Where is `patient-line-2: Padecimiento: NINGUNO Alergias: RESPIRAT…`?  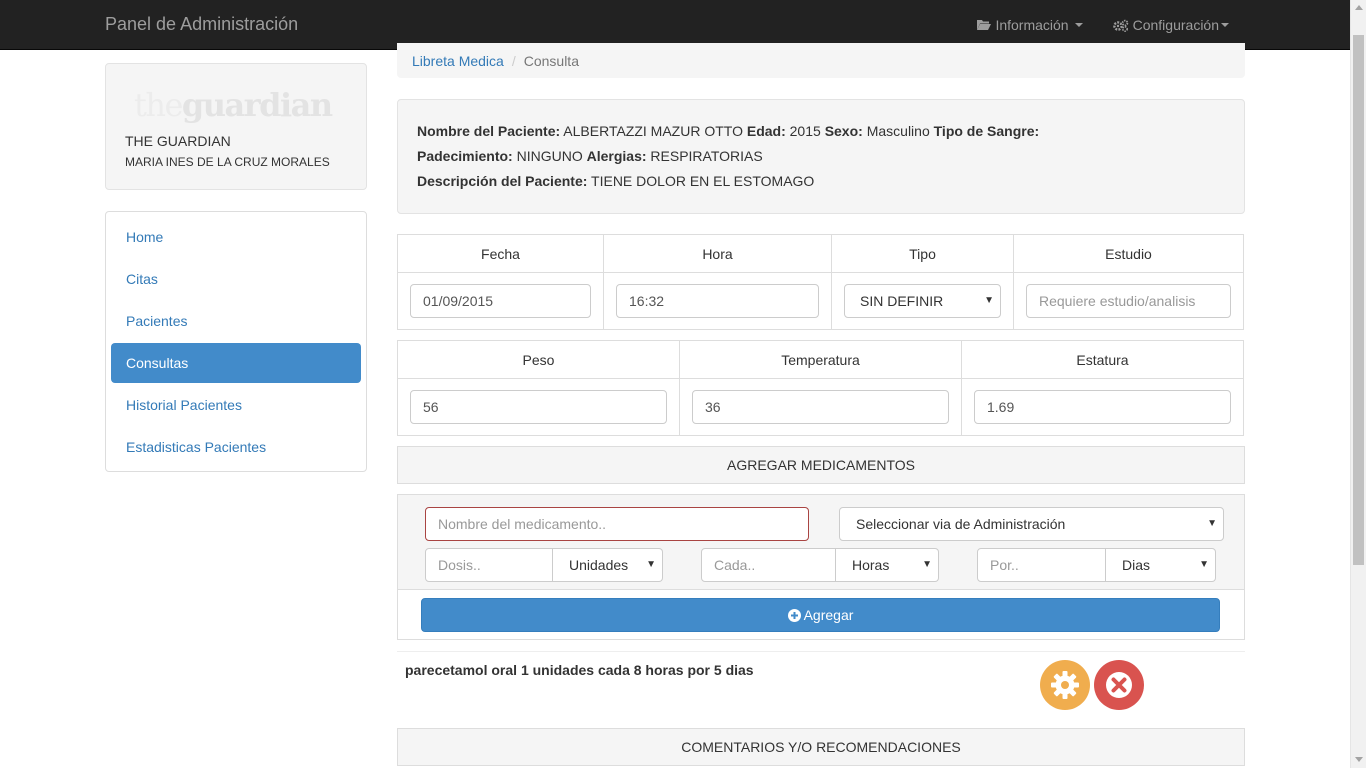 patient-line-2: Padecimiento: NINGUNO Alergias: RESPIRAT… is located at coordinates (821, 156).